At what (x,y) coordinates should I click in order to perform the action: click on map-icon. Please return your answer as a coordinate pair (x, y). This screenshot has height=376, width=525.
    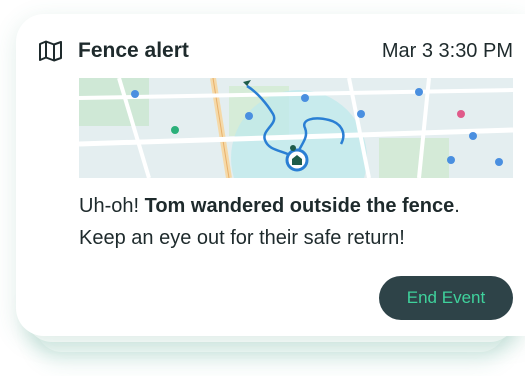
    Looking at the image, I should click on (50, 51).